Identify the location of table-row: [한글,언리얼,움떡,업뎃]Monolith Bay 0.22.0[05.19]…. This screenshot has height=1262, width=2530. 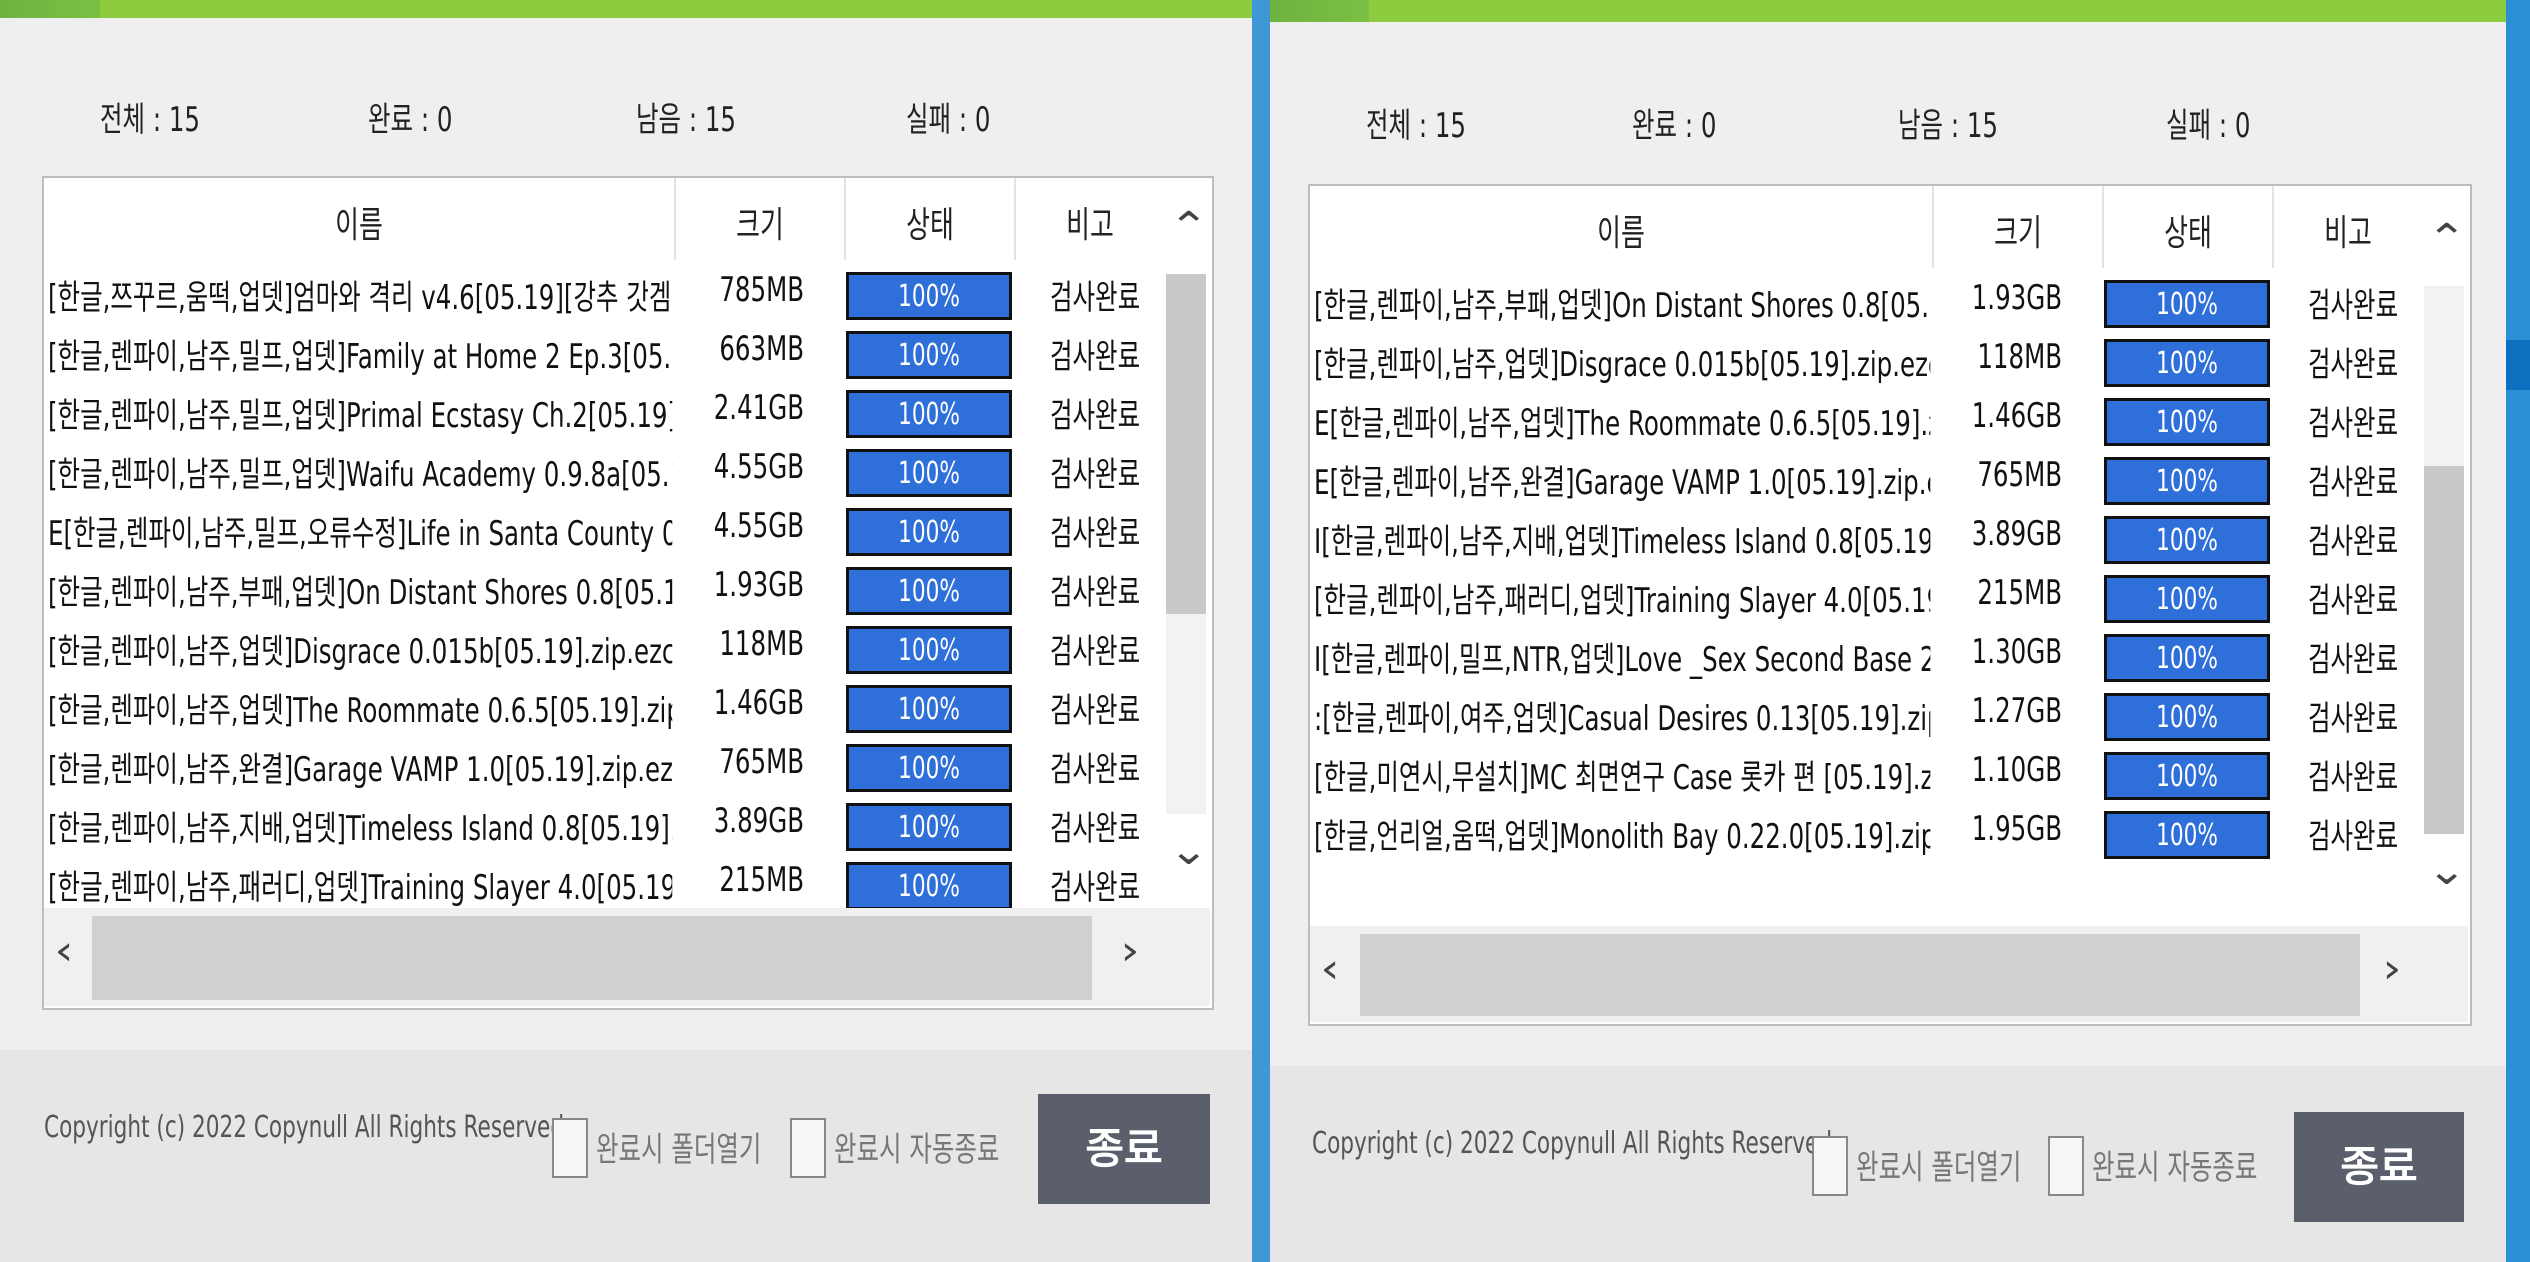
(1869, 832).